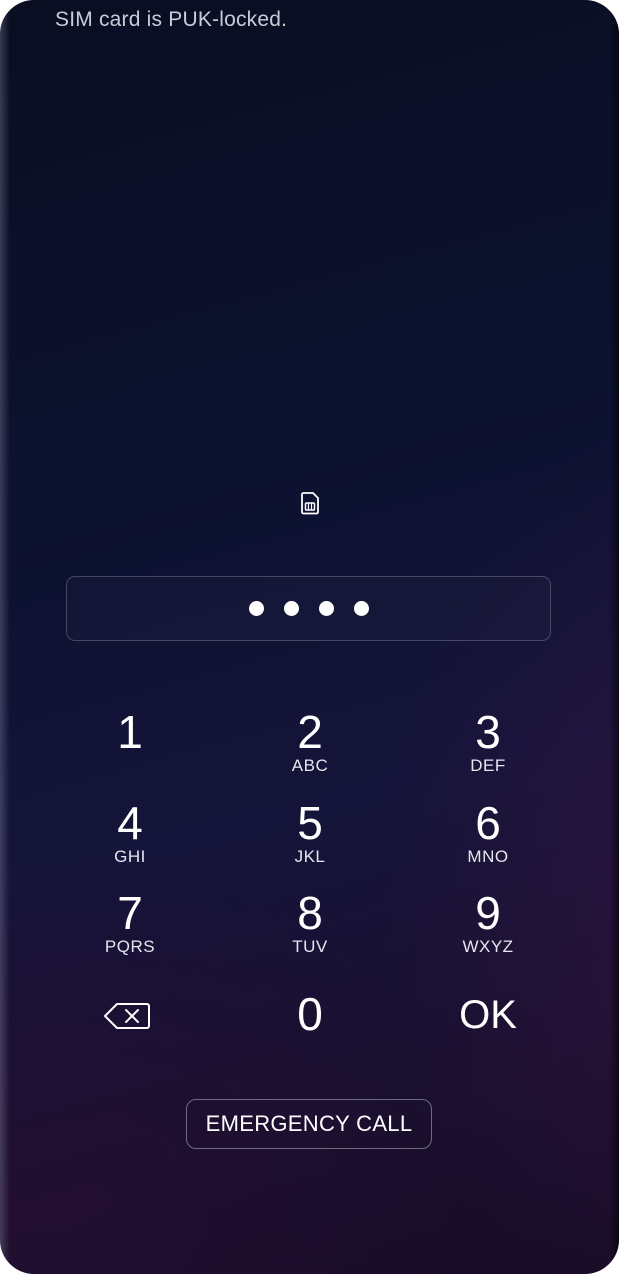 The width and height of the screenshot is (619, 1274). I want to click on key-digit: 3, so click(488, 732).